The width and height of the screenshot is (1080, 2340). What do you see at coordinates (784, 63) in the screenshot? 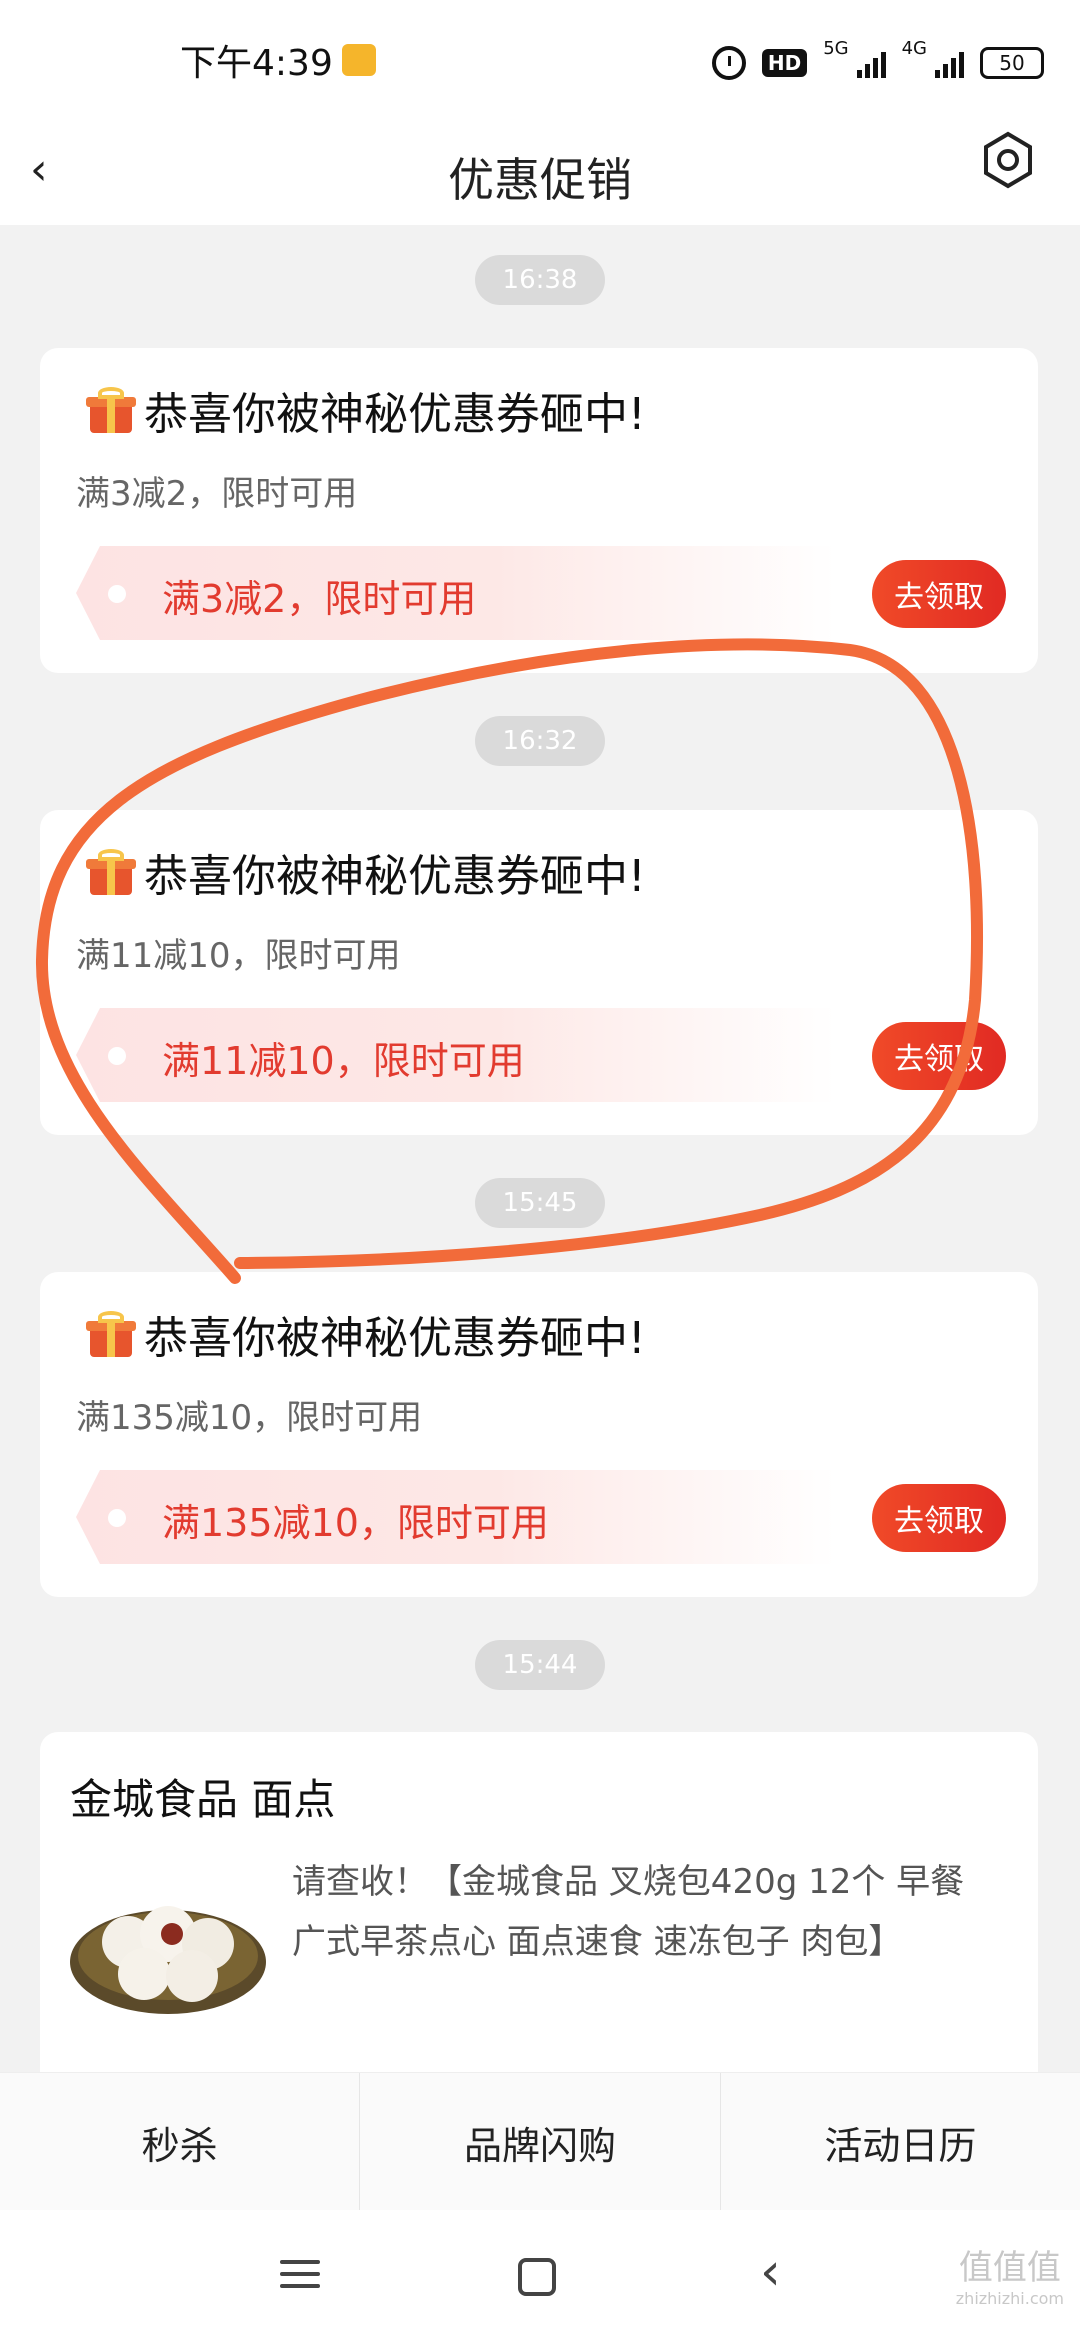
I see `hd-voice-badge: HD` at bounding box center [784, 63].